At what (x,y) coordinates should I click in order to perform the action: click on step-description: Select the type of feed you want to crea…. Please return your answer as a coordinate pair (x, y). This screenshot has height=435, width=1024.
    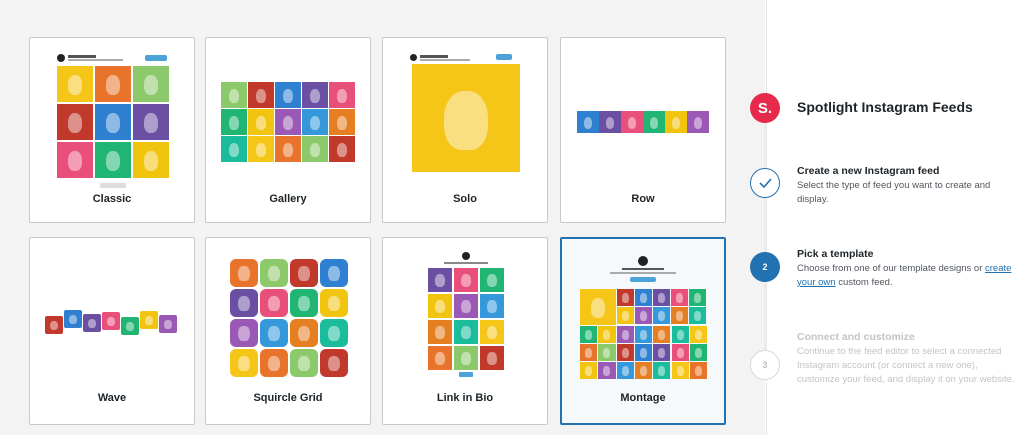
    Looking at the image, I should click on (894, 192).